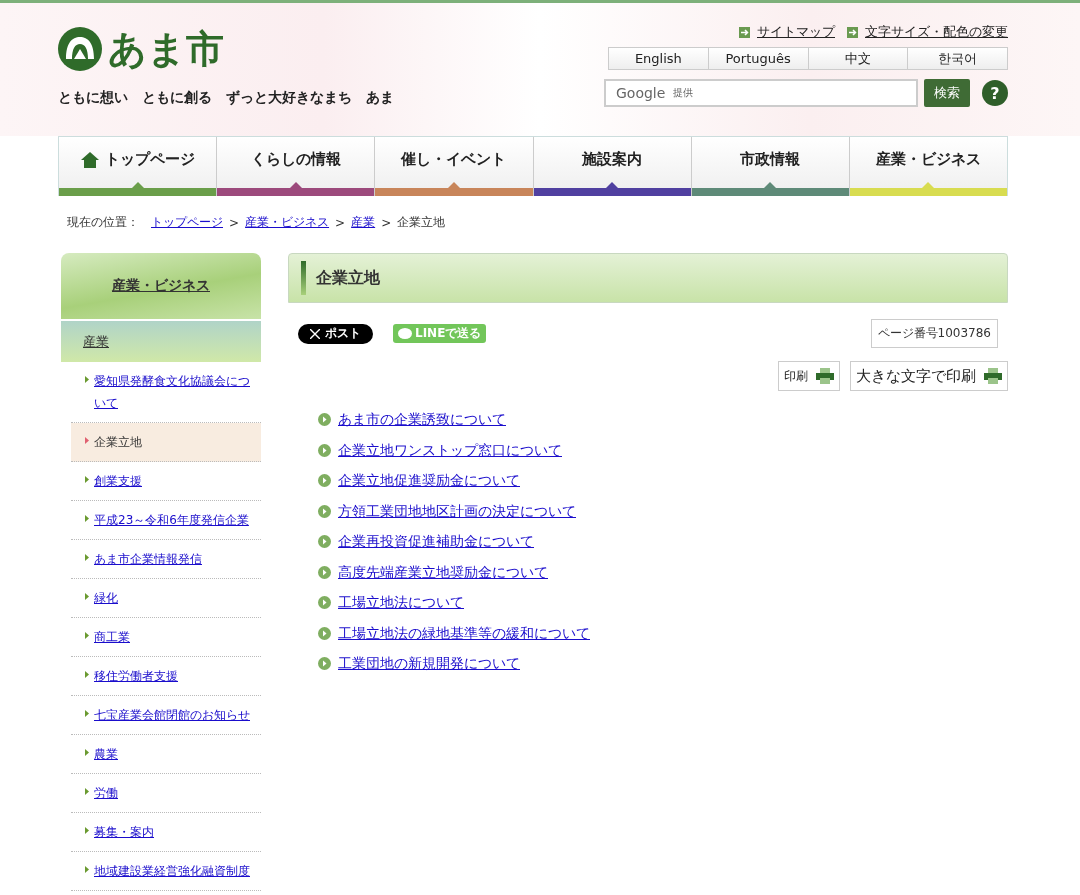 Image resolution: width=1080 pixels, height=895 pixels. Describe the element at coordinates (658, 58) in the screenshot. I see `language-link: English` at that location.